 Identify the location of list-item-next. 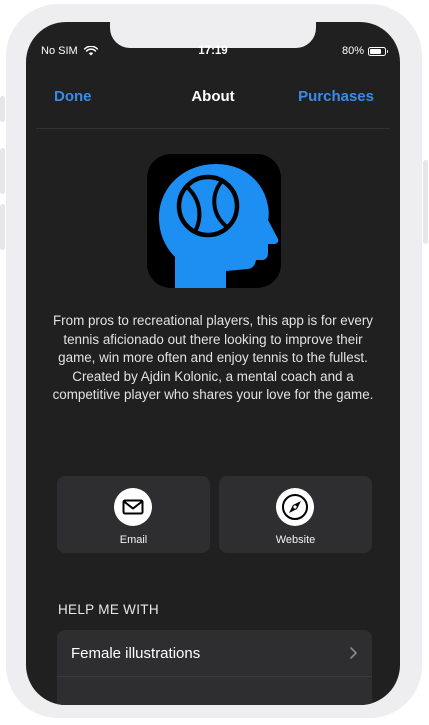
(214, 691).